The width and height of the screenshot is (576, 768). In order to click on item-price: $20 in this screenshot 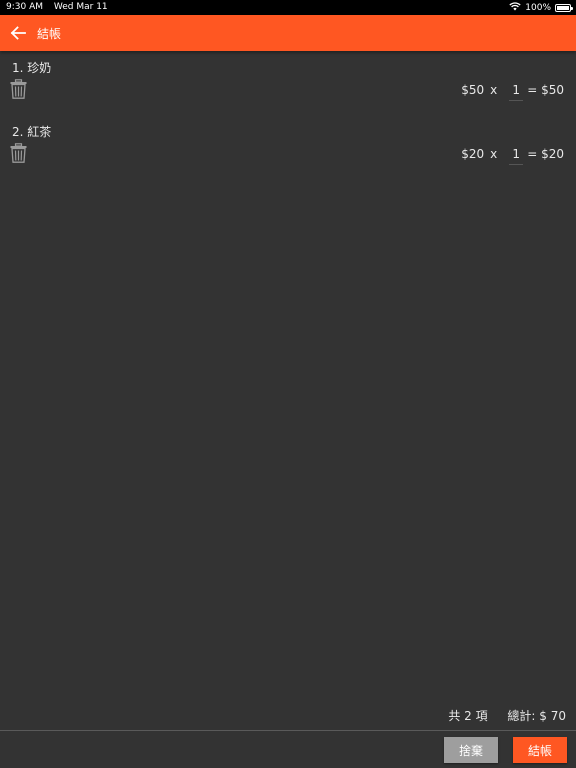, I will do `click(473, 154)`.